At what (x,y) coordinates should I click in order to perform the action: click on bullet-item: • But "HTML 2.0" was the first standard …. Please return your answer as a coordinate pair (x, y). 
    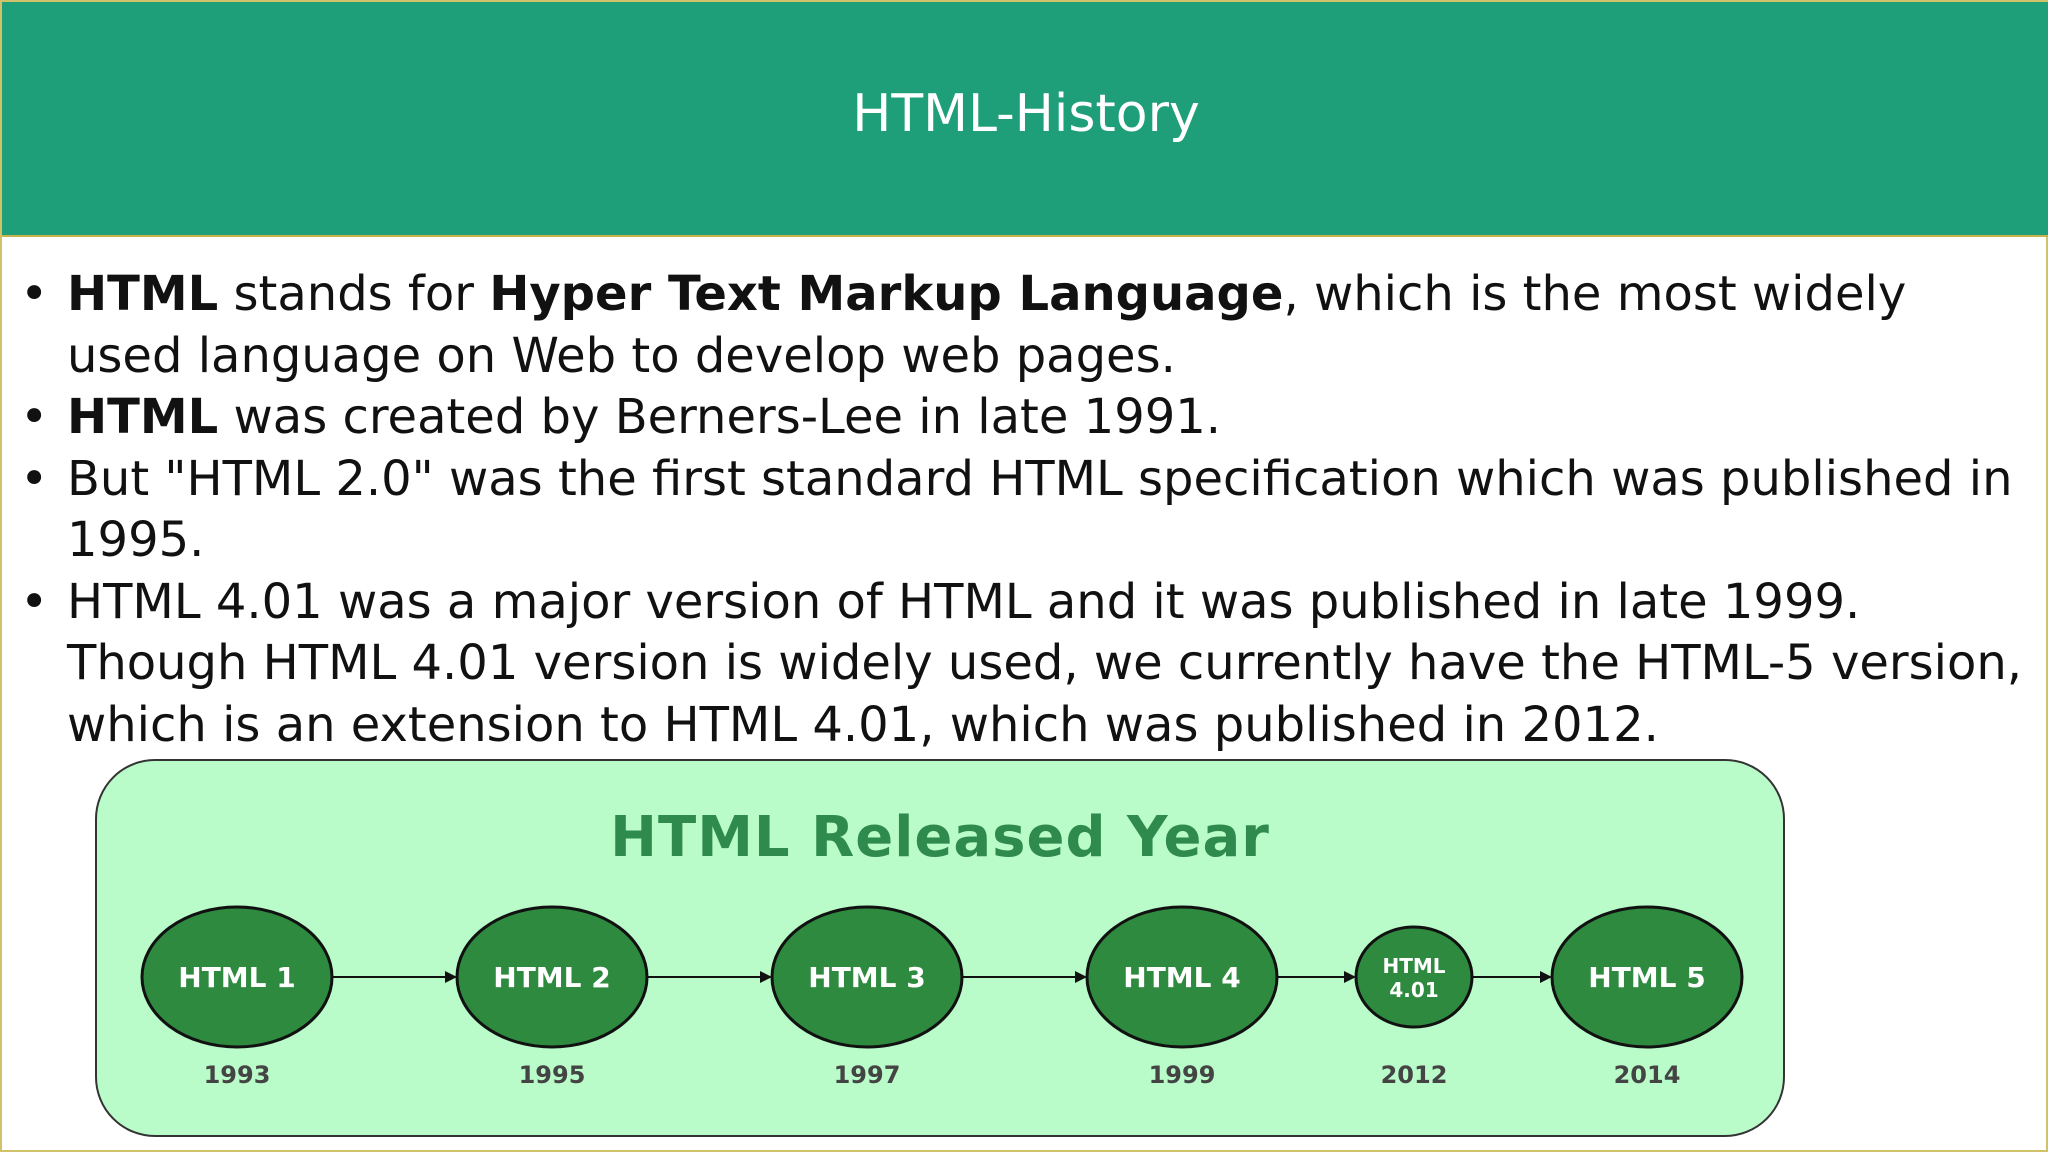
    Looking at the image, I should click on (1025, 510).